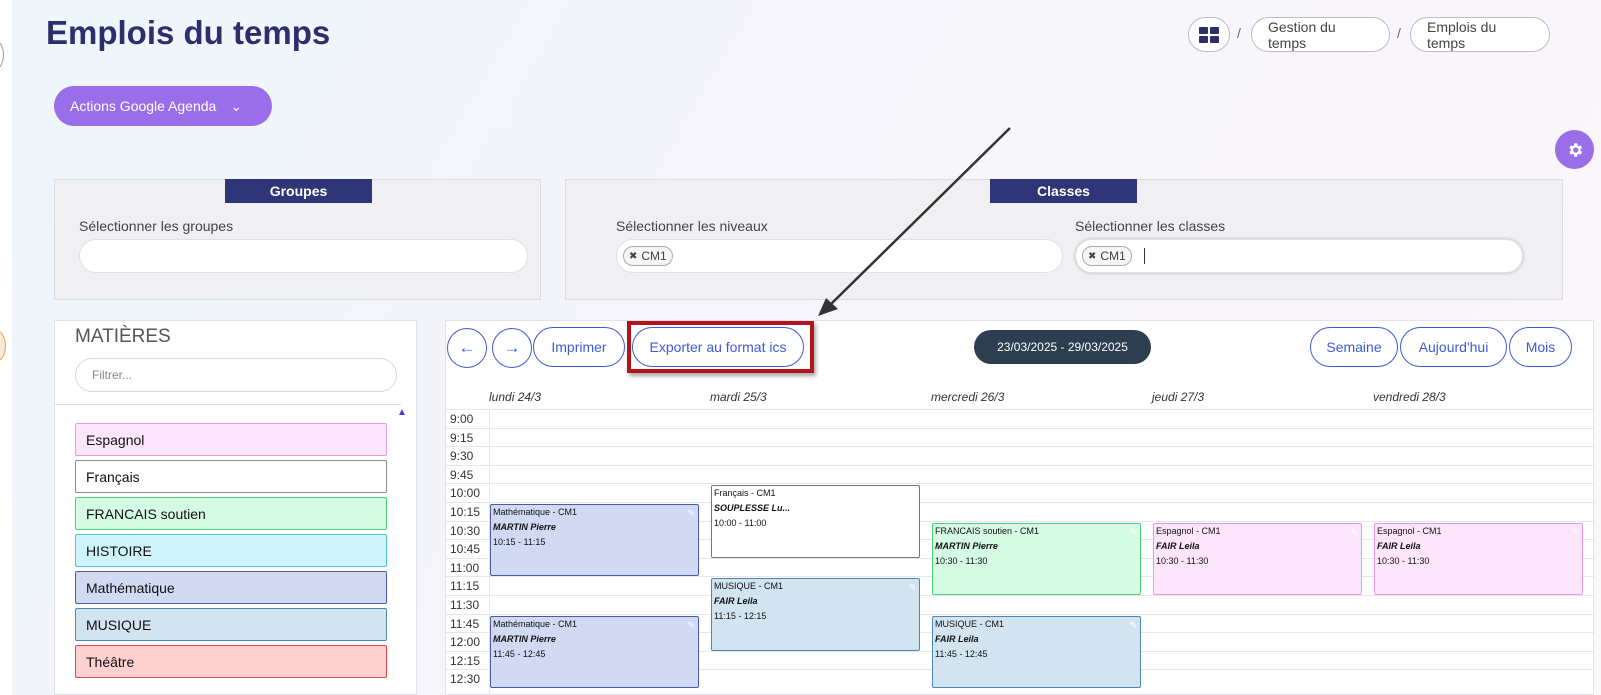  Describe the element at coordinates (231, 587) in the screenshot. I see `subject-item: Mathématique` at that location.